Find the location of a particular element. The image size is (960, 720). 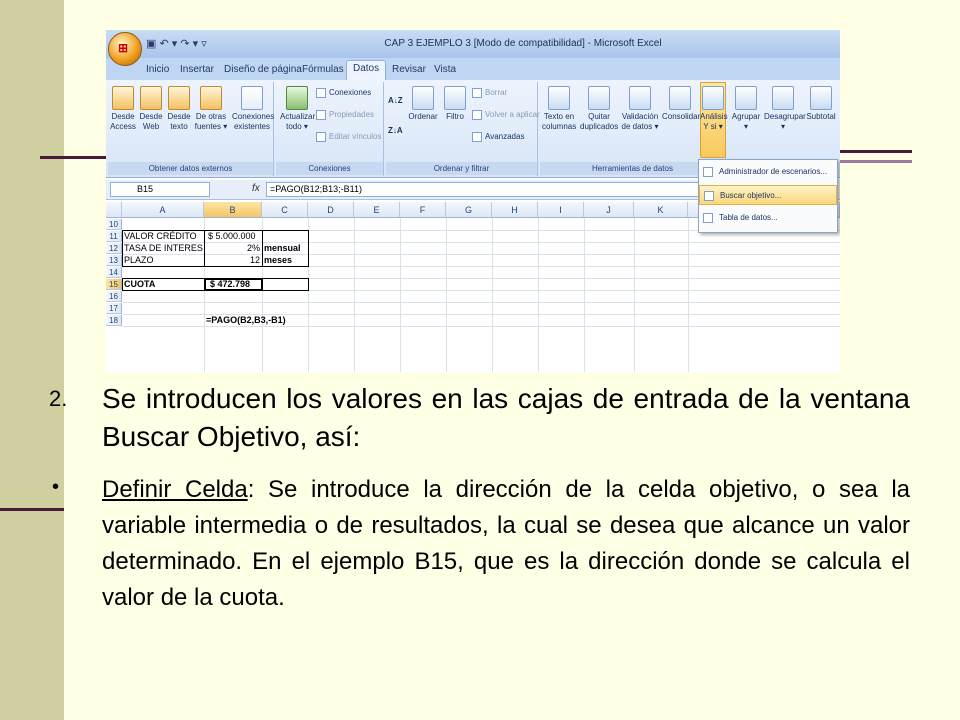

row-header: 17 is located at coordinates (114, 308).